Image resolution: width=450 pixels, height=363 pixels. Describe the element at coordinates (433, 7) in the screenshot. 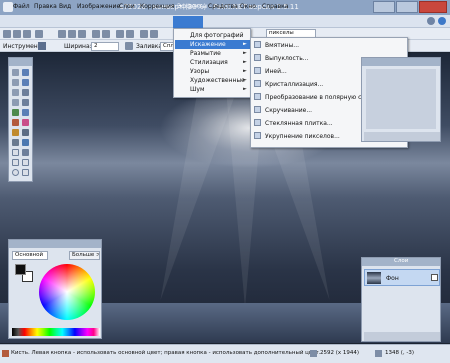

I see `close-button` at that location.